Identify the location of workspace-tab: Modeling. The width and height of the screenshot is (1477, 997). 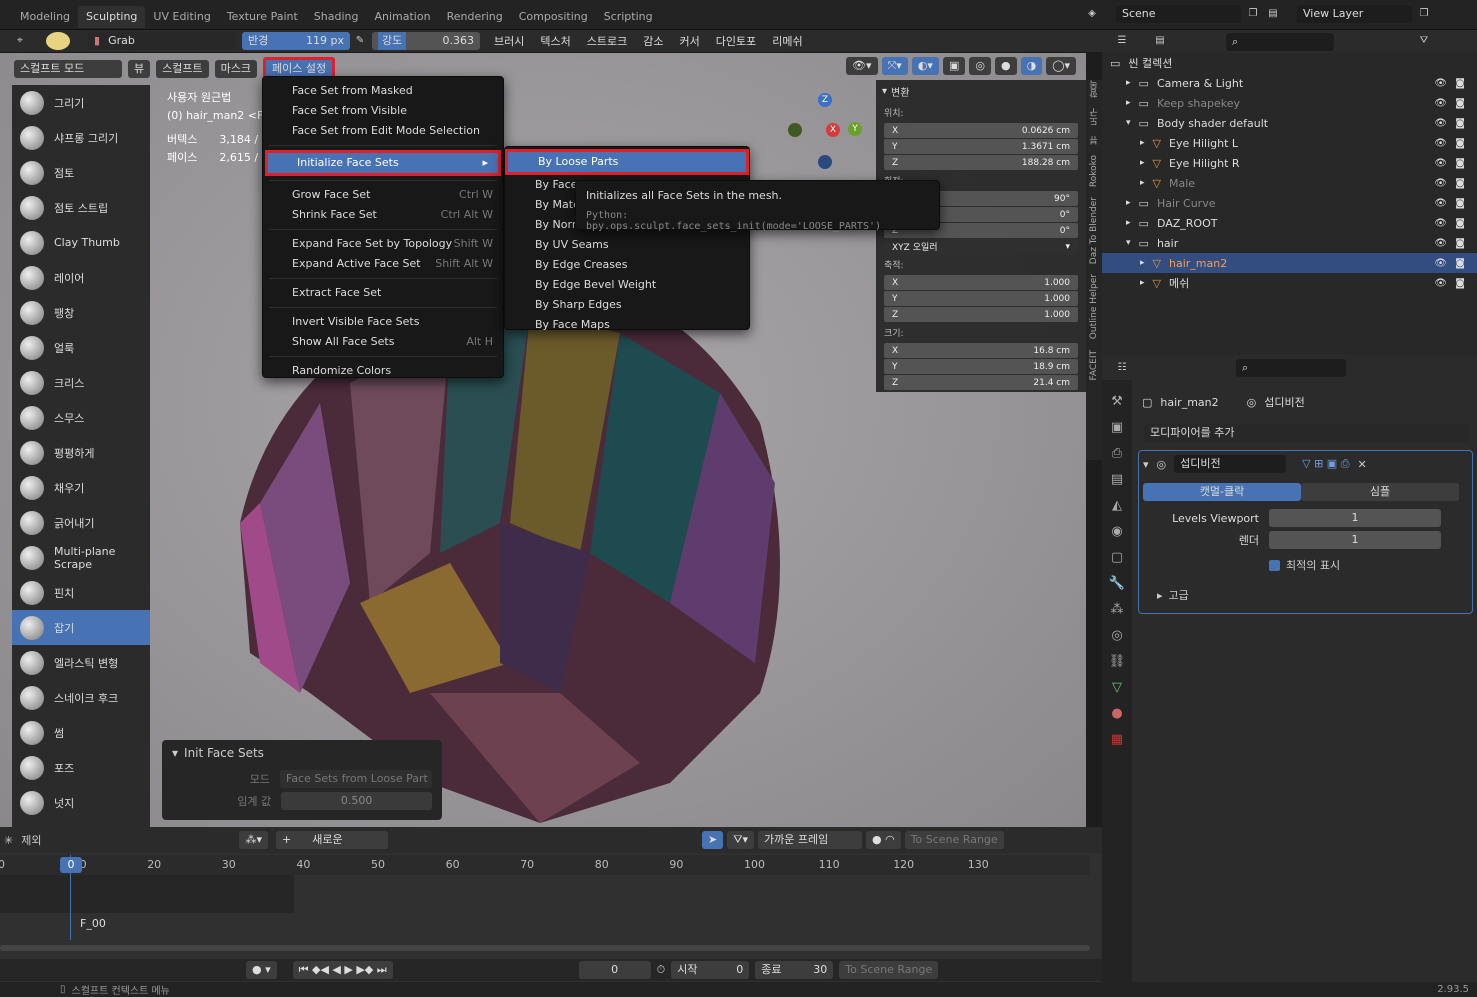
(45, 17).